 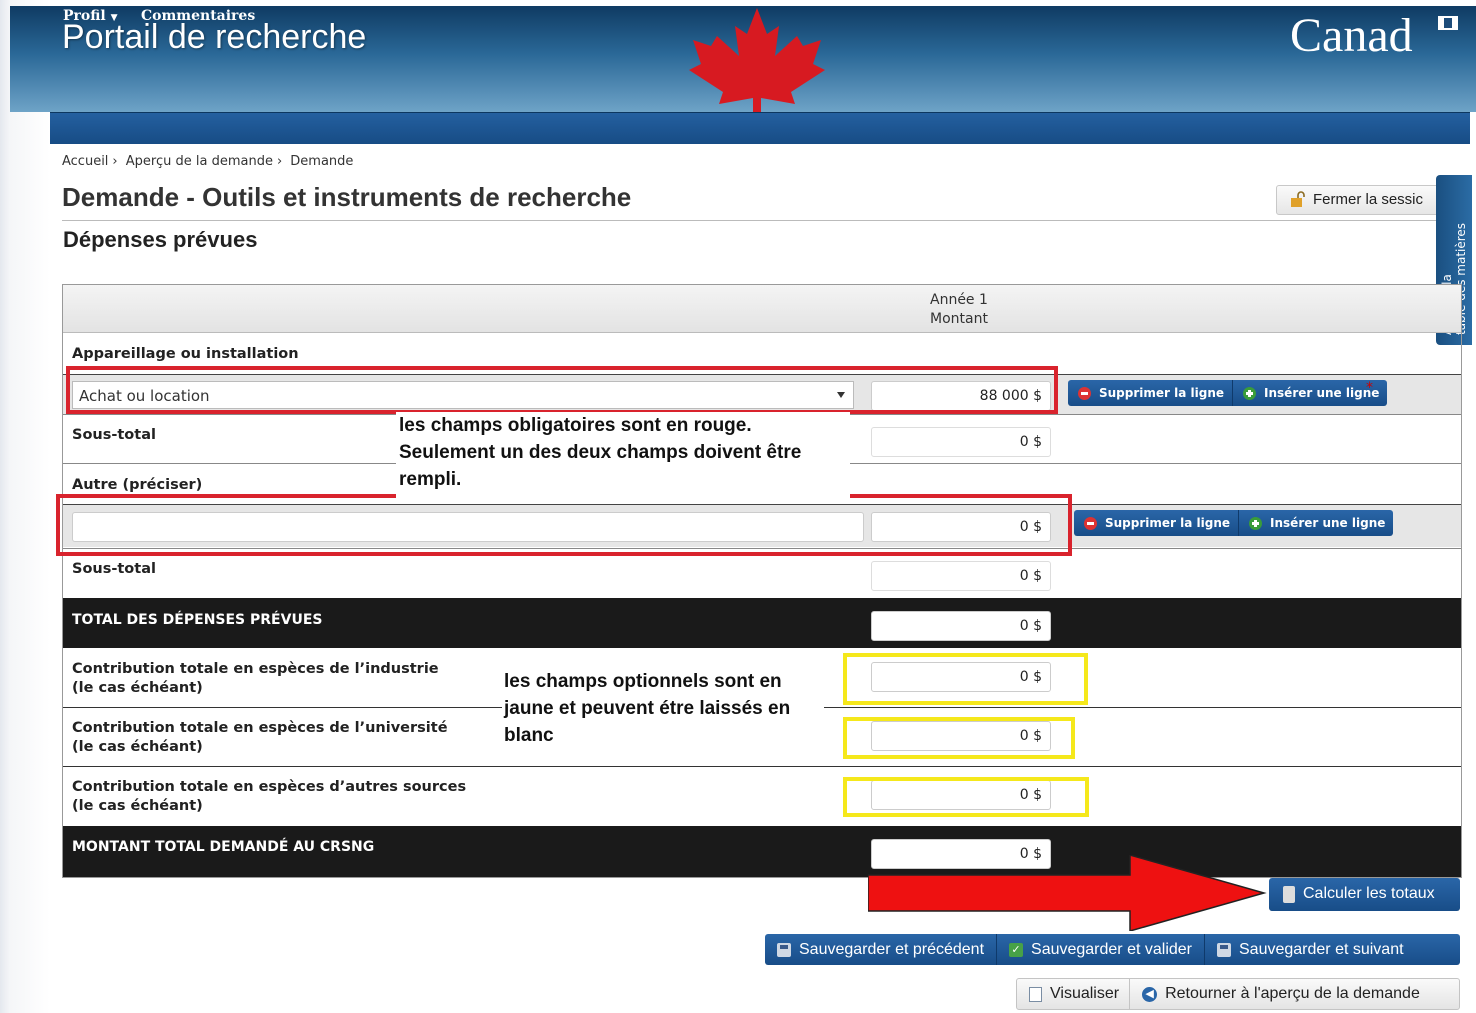 What do you see at coordinates (114, 18) in the screenshot?
I see `caret-down-icon: ▼` at bounding box center [114, 18].